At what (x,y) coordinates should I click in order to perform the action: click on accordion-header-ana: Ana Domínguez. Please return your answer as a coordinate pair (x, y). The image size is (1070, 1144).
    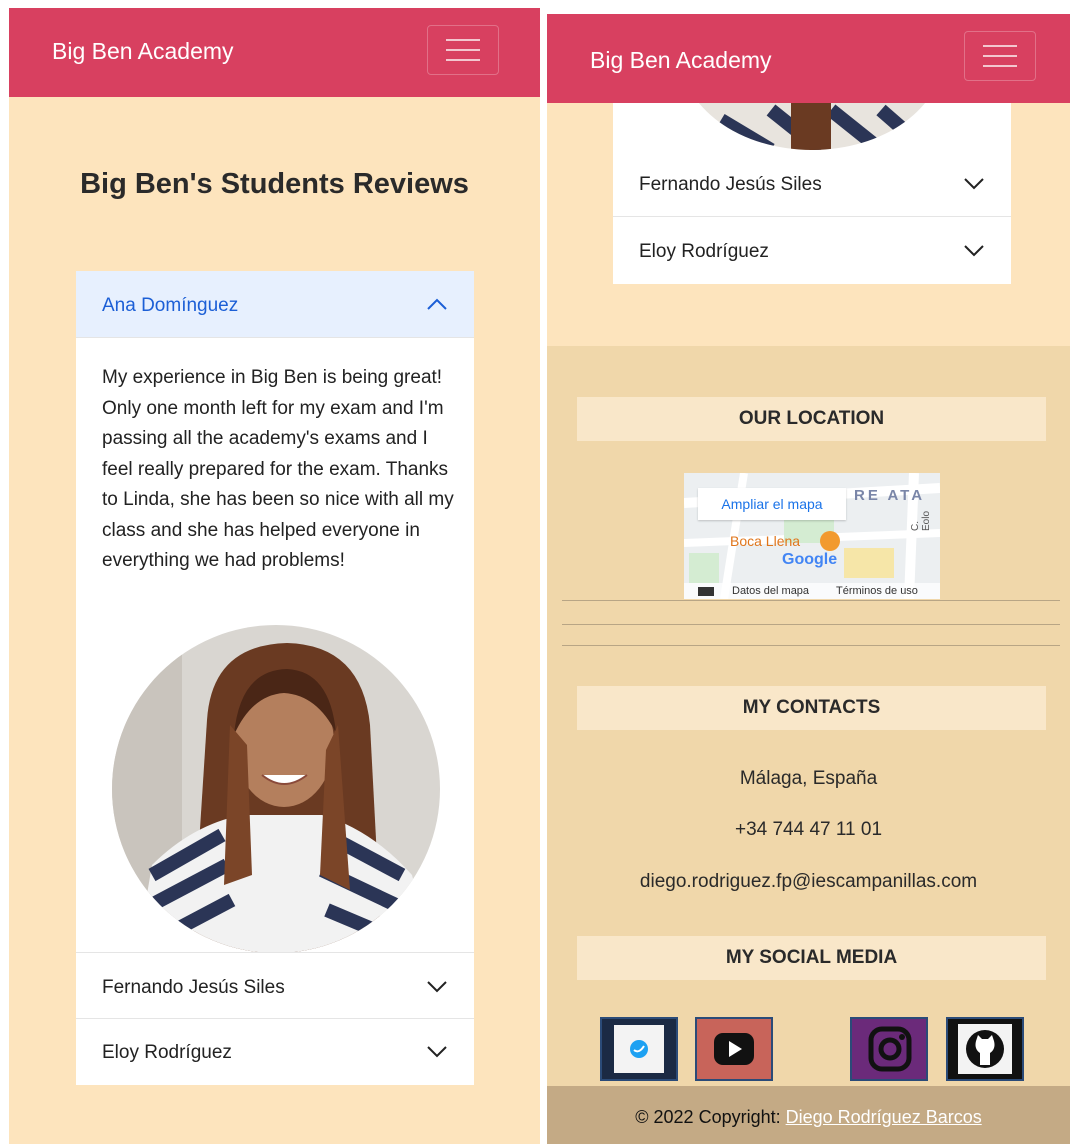
    Looking at the image, I should click on (275, 304).